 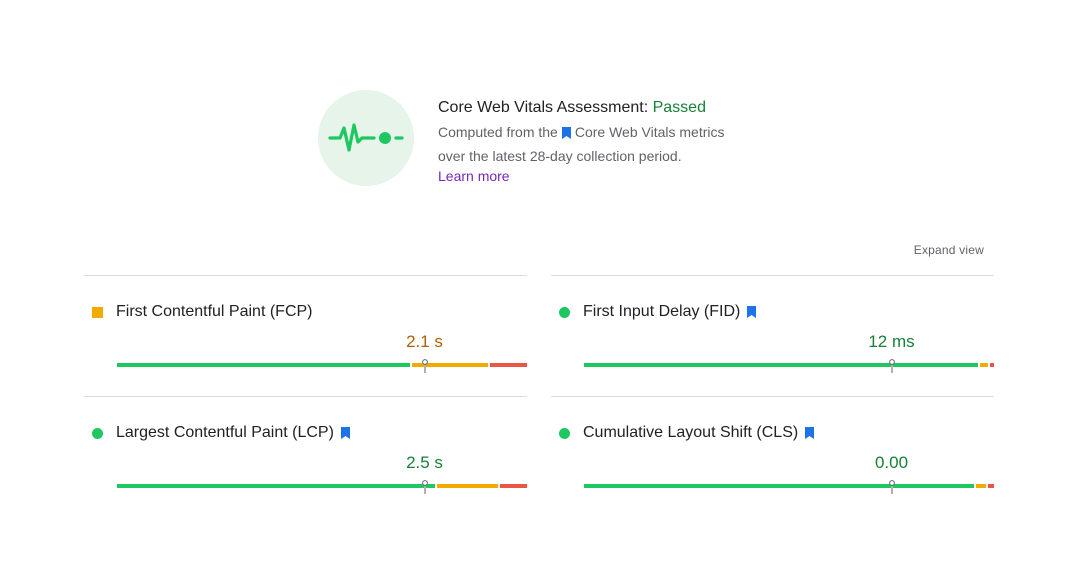 I want to click on metric-value: 12 ms, so click(x=891, y=341).